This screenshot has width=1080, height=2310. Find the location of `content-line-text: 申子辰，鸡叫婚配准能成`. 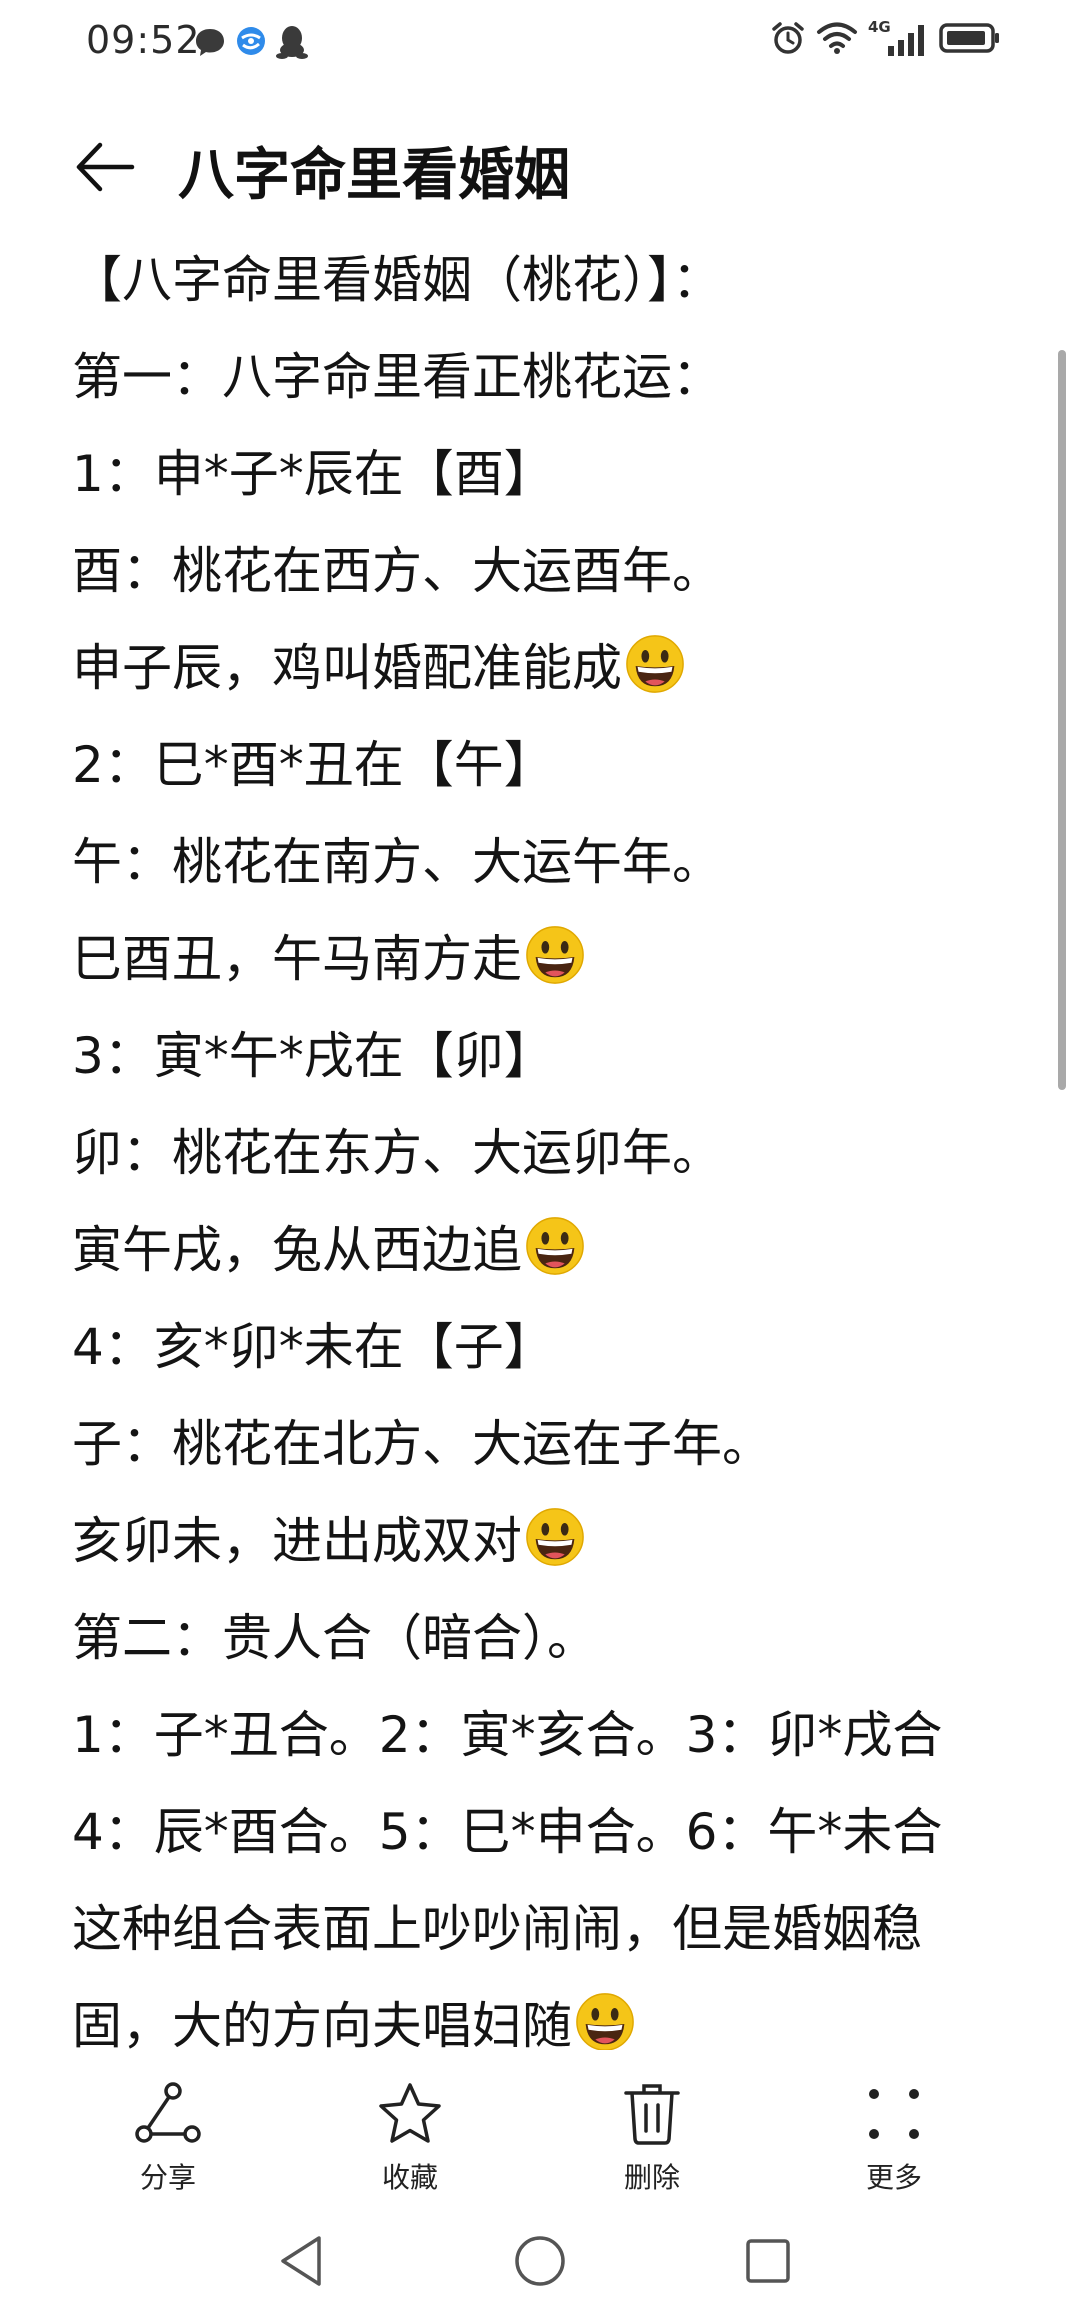

content-line-text: 申子辰，鸡叫婚配准能成 is located at coordinates (347, 668).